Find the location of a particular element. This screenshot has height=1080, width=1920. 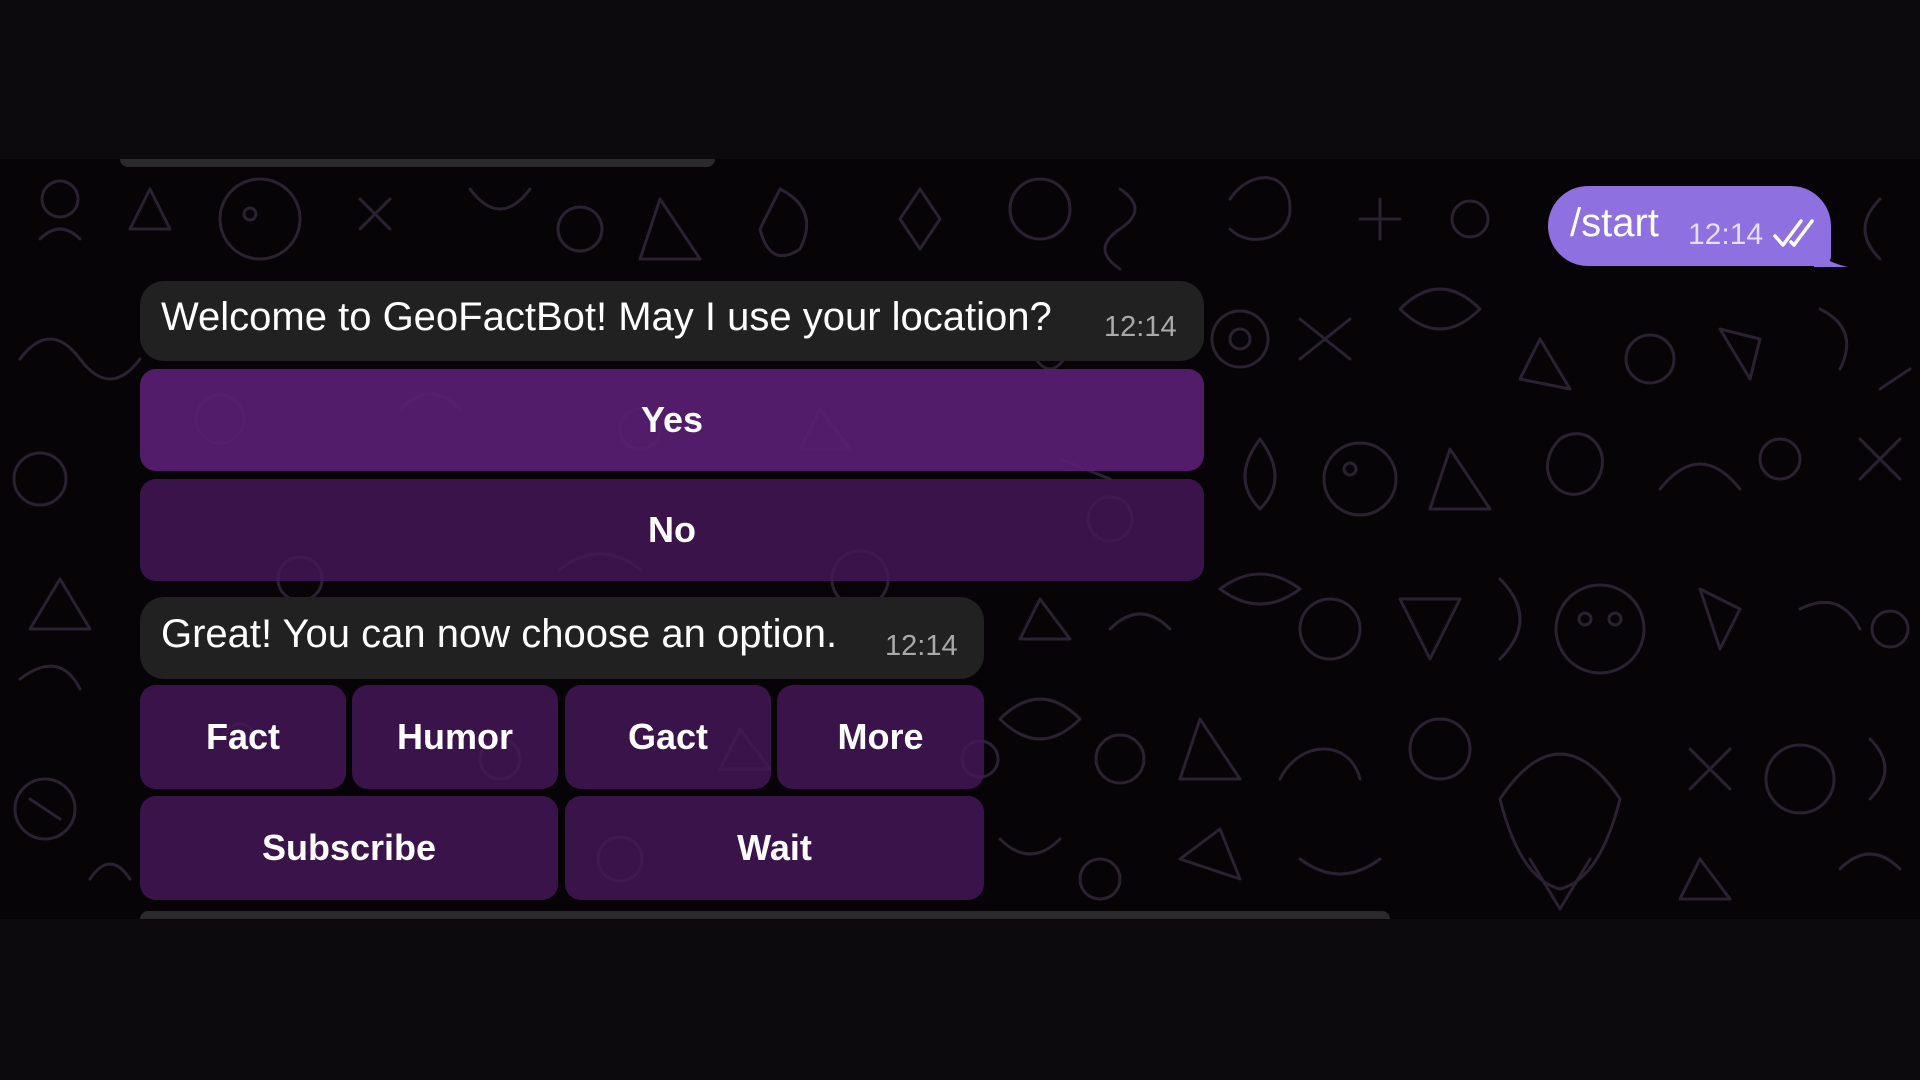

incoming-message-text: Great! You can now choose an option. is located at coordinates (499, 634).